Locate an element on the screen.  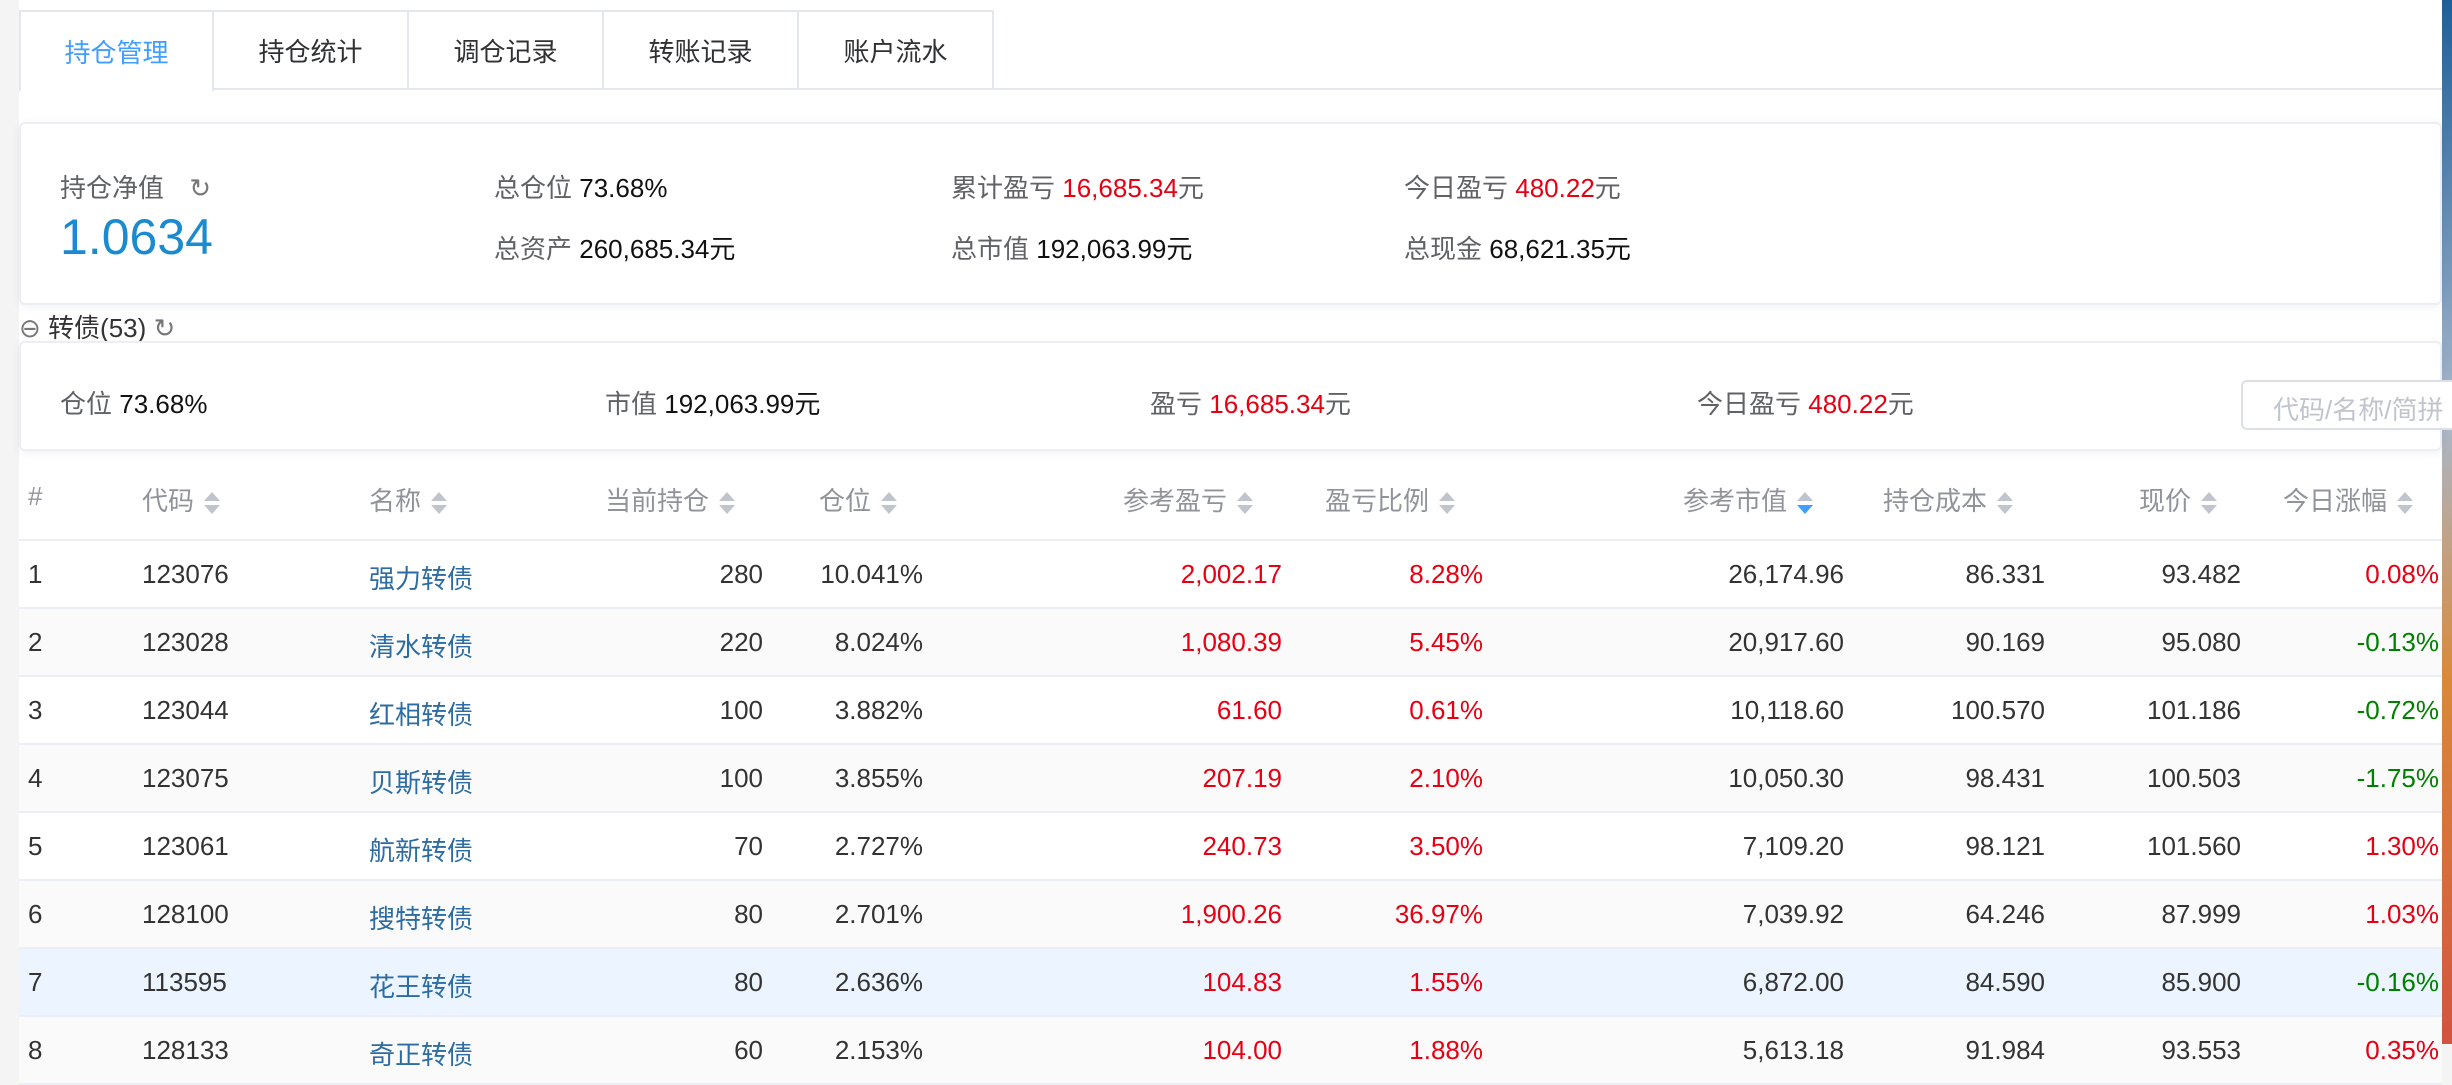
cumulative-pnl: 累计盈亏 16,685.34元 is located at coordinates (1077, 186).